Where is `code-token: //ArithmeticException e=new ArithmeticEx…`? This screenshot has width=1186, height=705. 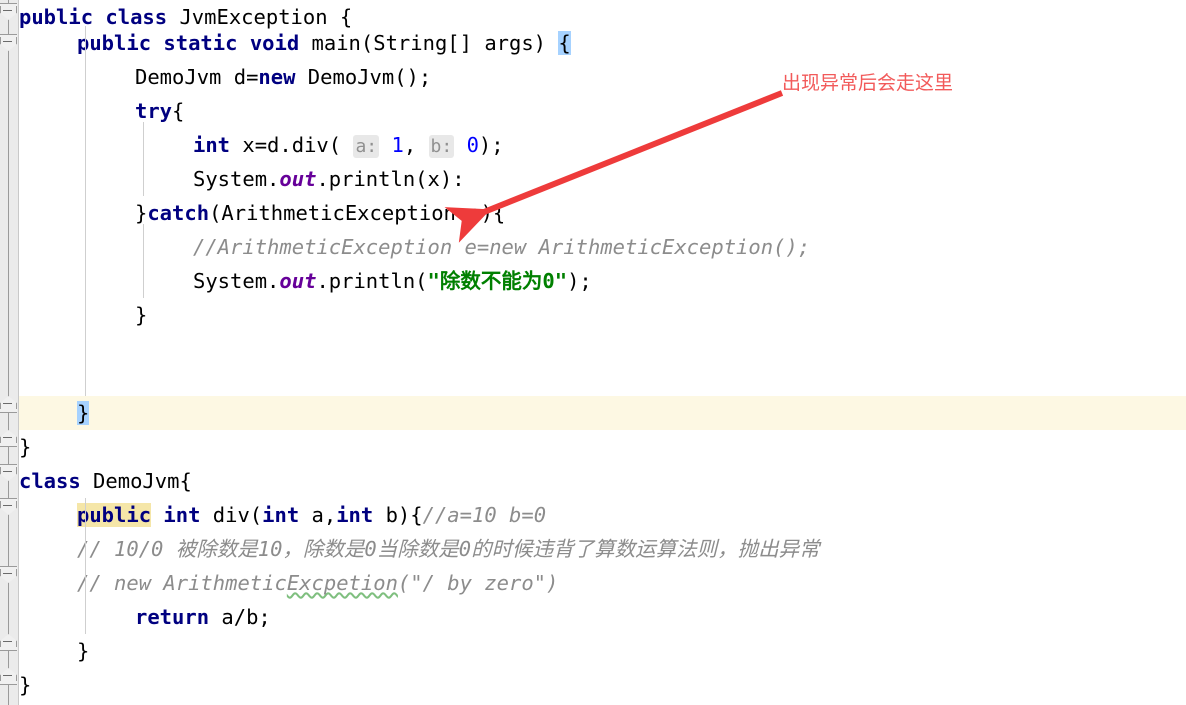 code-token: //ArithmeticException e=new ArithmeticEx… is located at coordinates (502, 247).